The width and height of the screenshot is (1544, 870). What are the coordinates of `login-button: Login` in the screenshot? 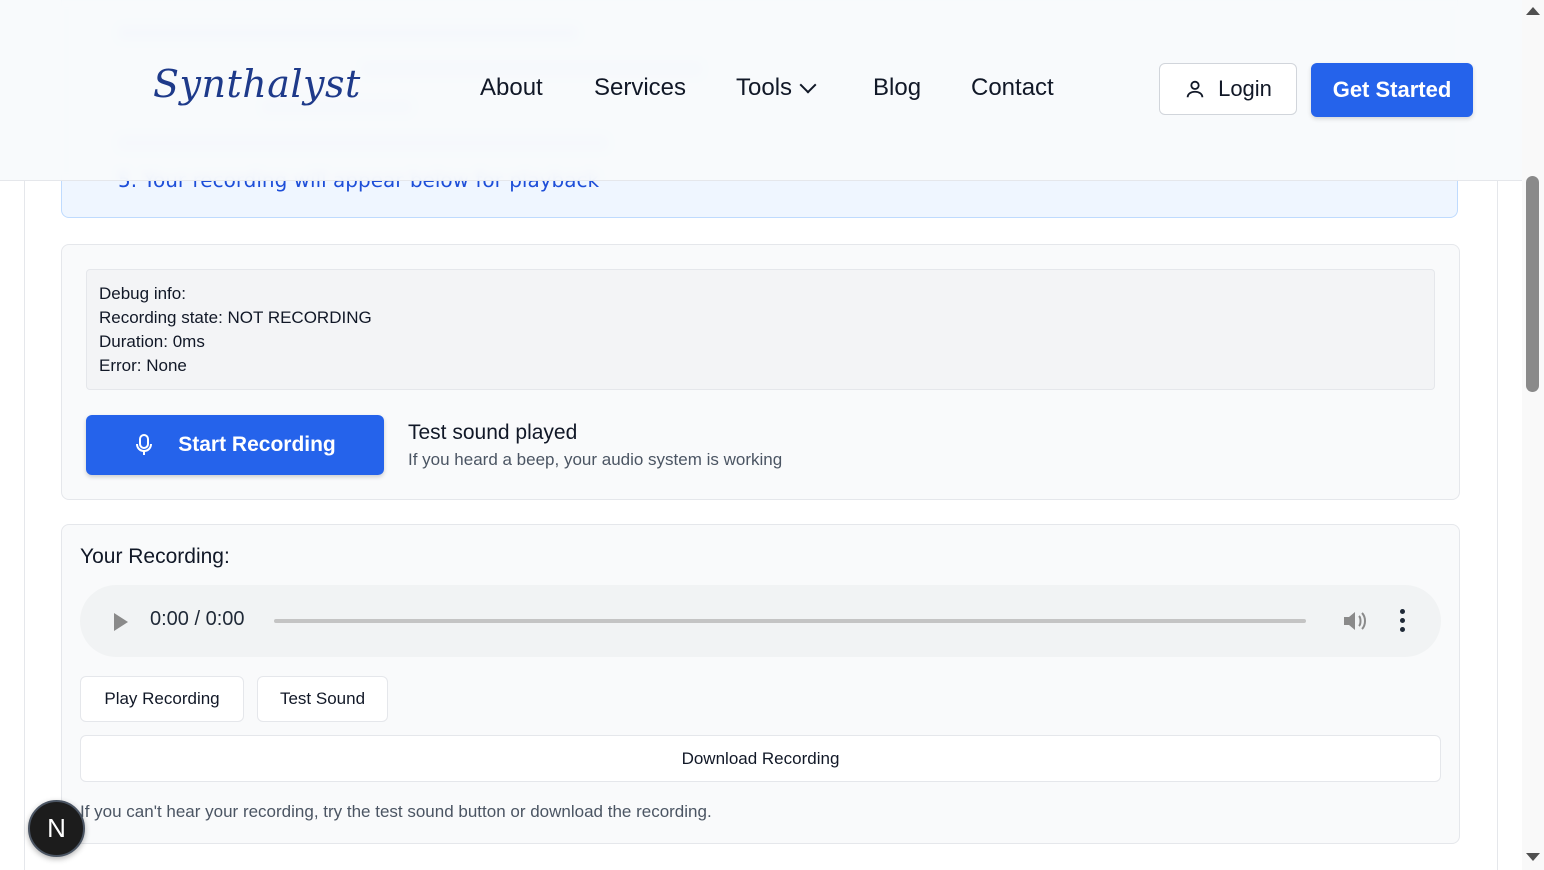 It's located at (1228, 89).